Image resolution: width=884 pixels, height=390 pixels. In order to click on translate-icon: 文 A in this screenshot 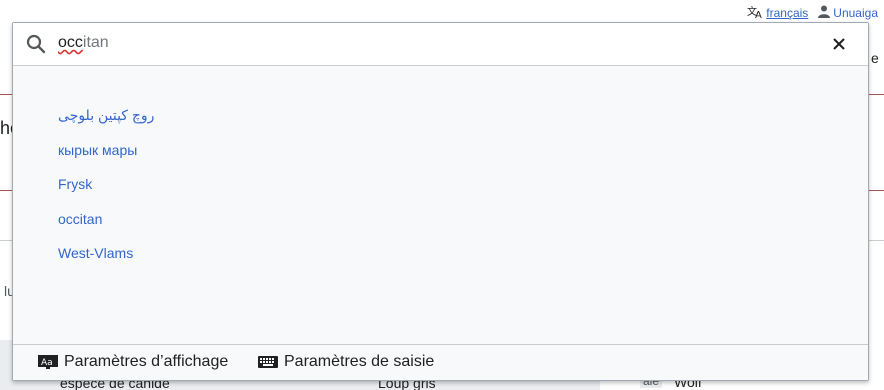, I will do `click(755, 13)`.